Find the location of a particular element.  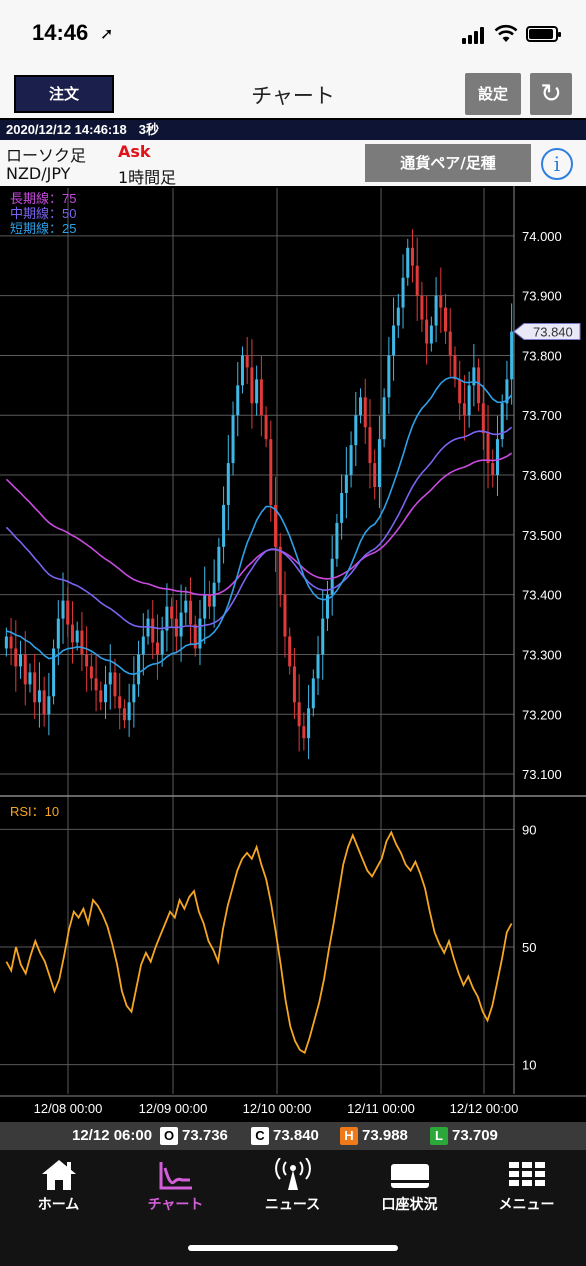

tab-home: ホーム is located at coordinates (58, 1188).